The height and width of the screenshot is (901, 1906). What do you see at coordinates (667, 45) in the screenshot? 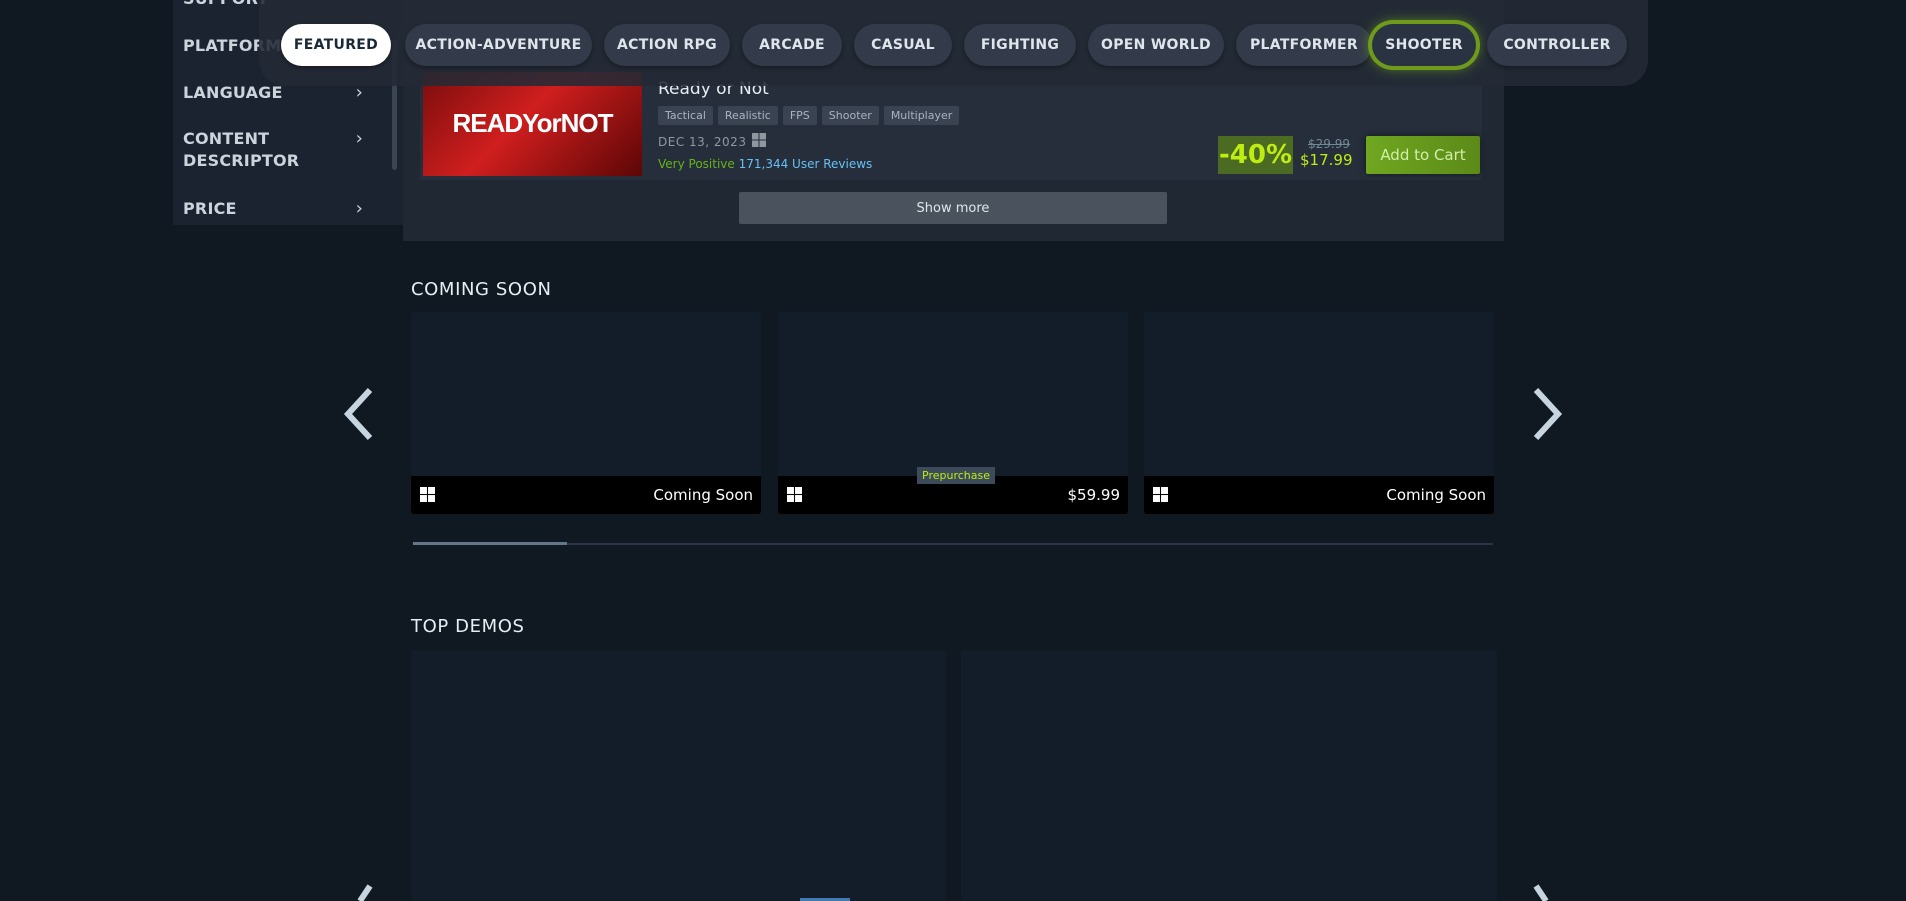
I see `tab-action-rpg: ACTION RPG` at bounding box center [667, 45].